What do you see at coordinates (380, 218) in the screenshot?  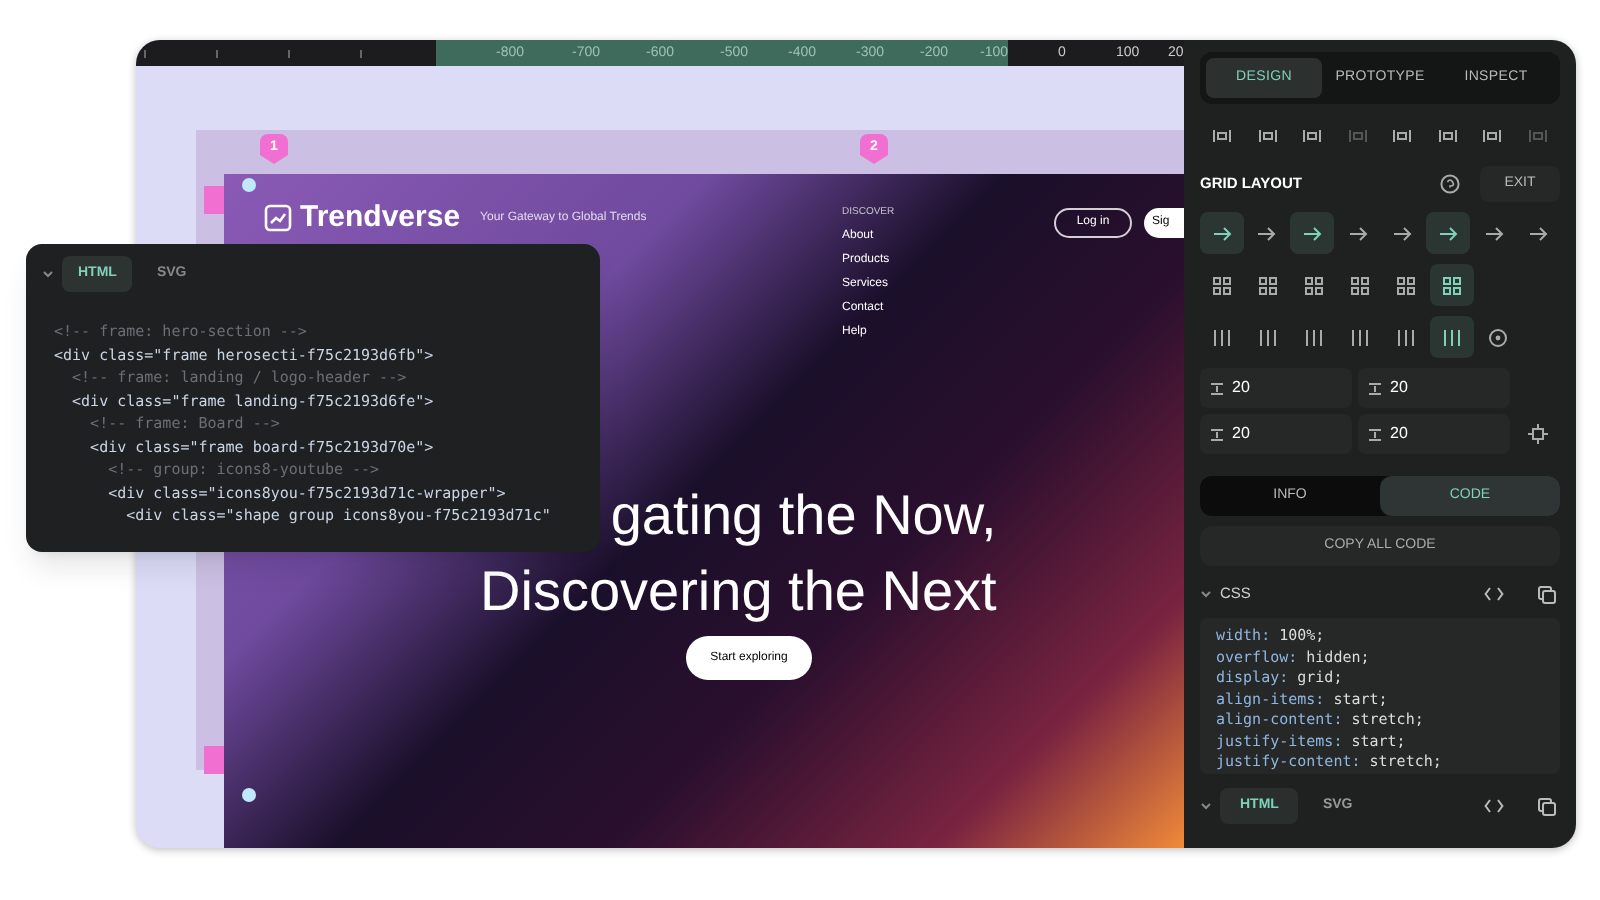 I see `site-logo: Trendverse` at bounding box center [380, 218].